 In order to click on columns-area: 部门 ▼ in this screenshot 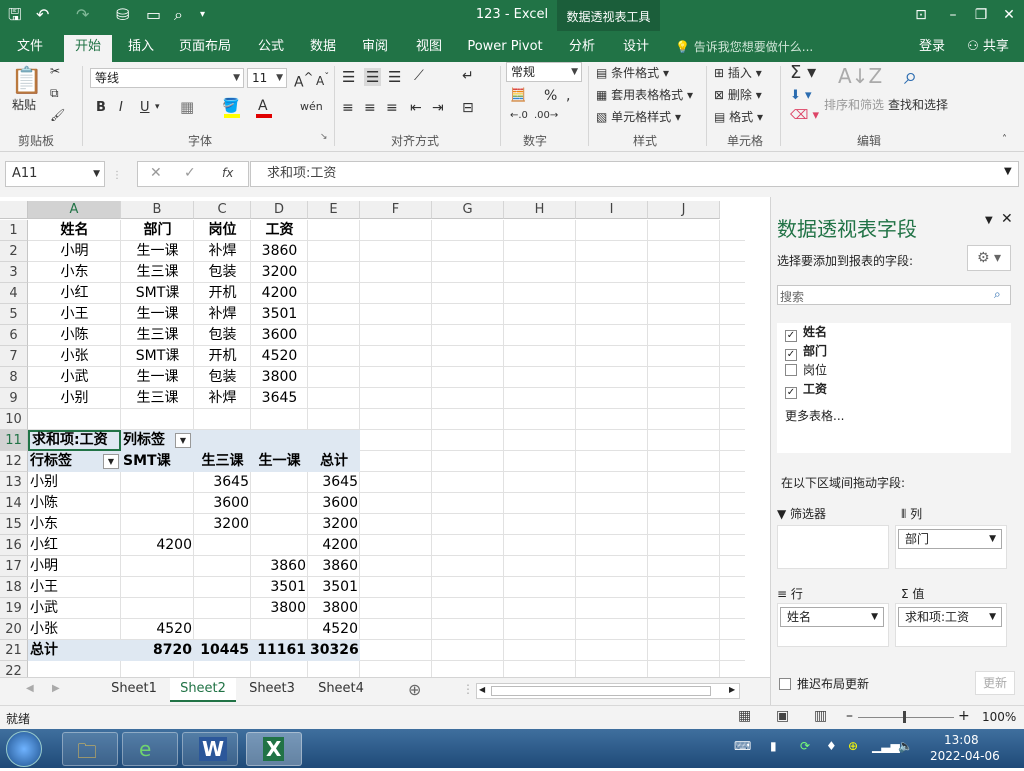, I will do `click(951, 547)`.